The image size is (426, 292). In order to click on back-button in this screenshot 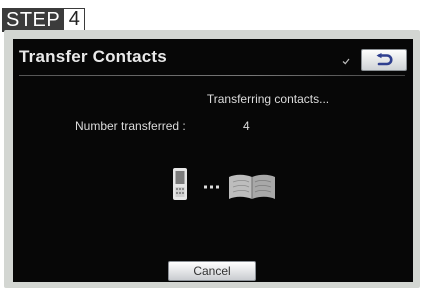, I will do `click(384, 60)`.